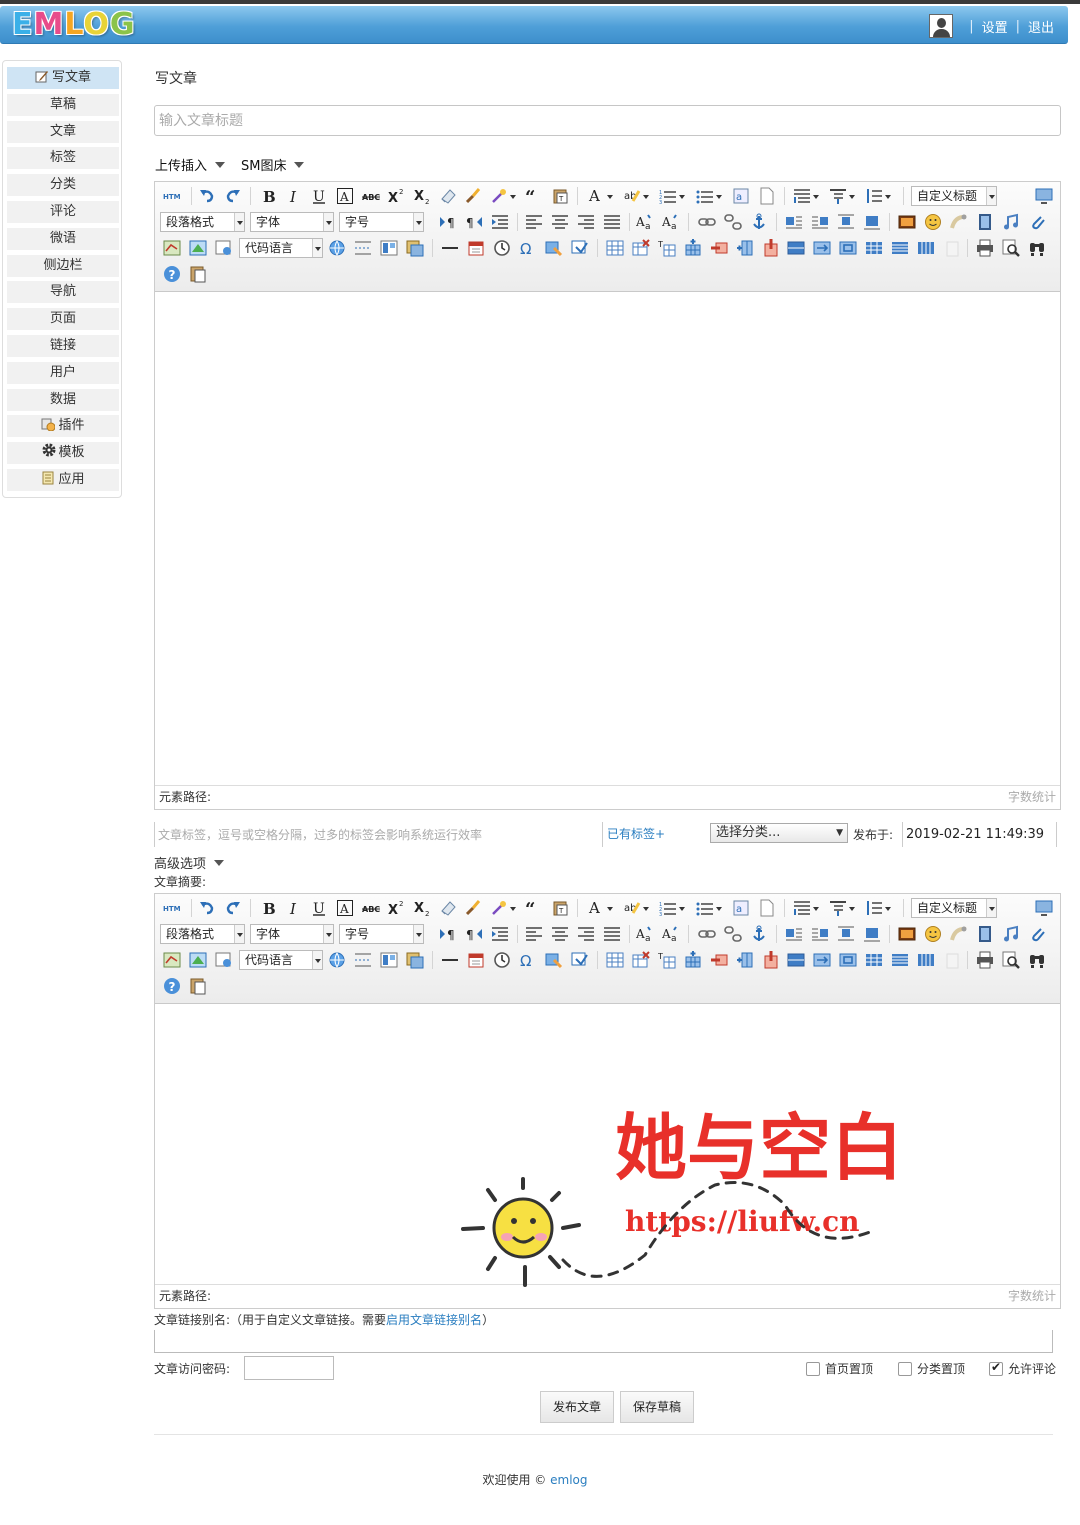 The image size is (1080, 1525). Describe the element at coordinates (670, 222) in the screenshot. I see `lowercase-icon: Aa` at that location.